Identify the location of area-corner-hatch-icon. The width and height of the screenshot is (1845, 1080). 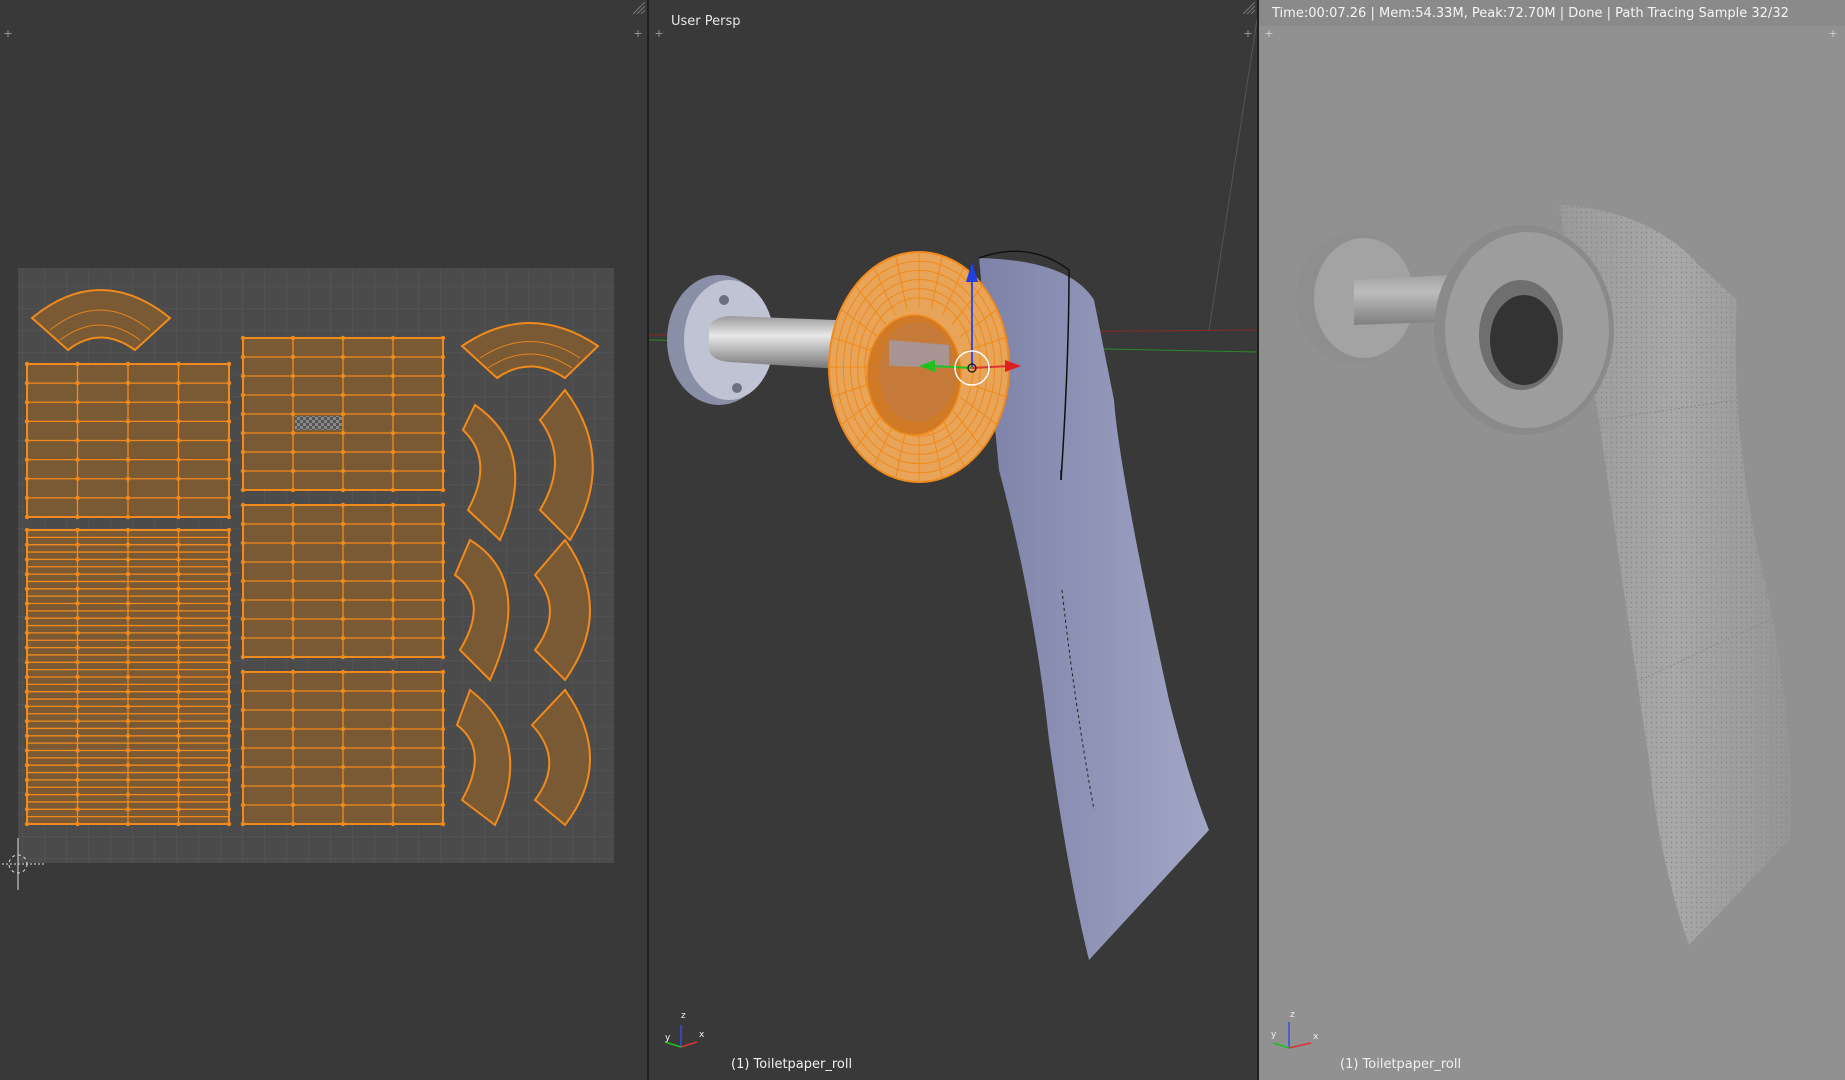
(639, 8).